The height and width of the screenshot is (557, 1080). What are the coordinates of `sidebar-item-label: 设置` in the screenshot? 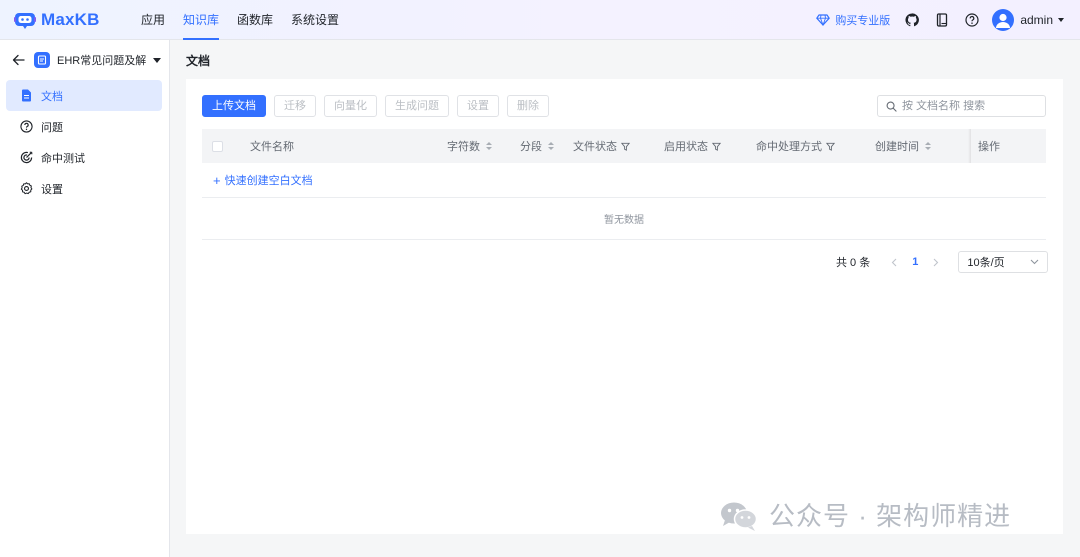 It's located at (52, 189).